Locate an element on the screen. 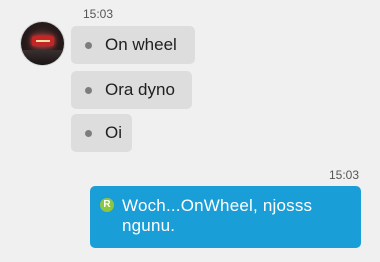 The width and height of the screenshot is (380, 262). message-text: On wheel is located at coordinates (141, 44).